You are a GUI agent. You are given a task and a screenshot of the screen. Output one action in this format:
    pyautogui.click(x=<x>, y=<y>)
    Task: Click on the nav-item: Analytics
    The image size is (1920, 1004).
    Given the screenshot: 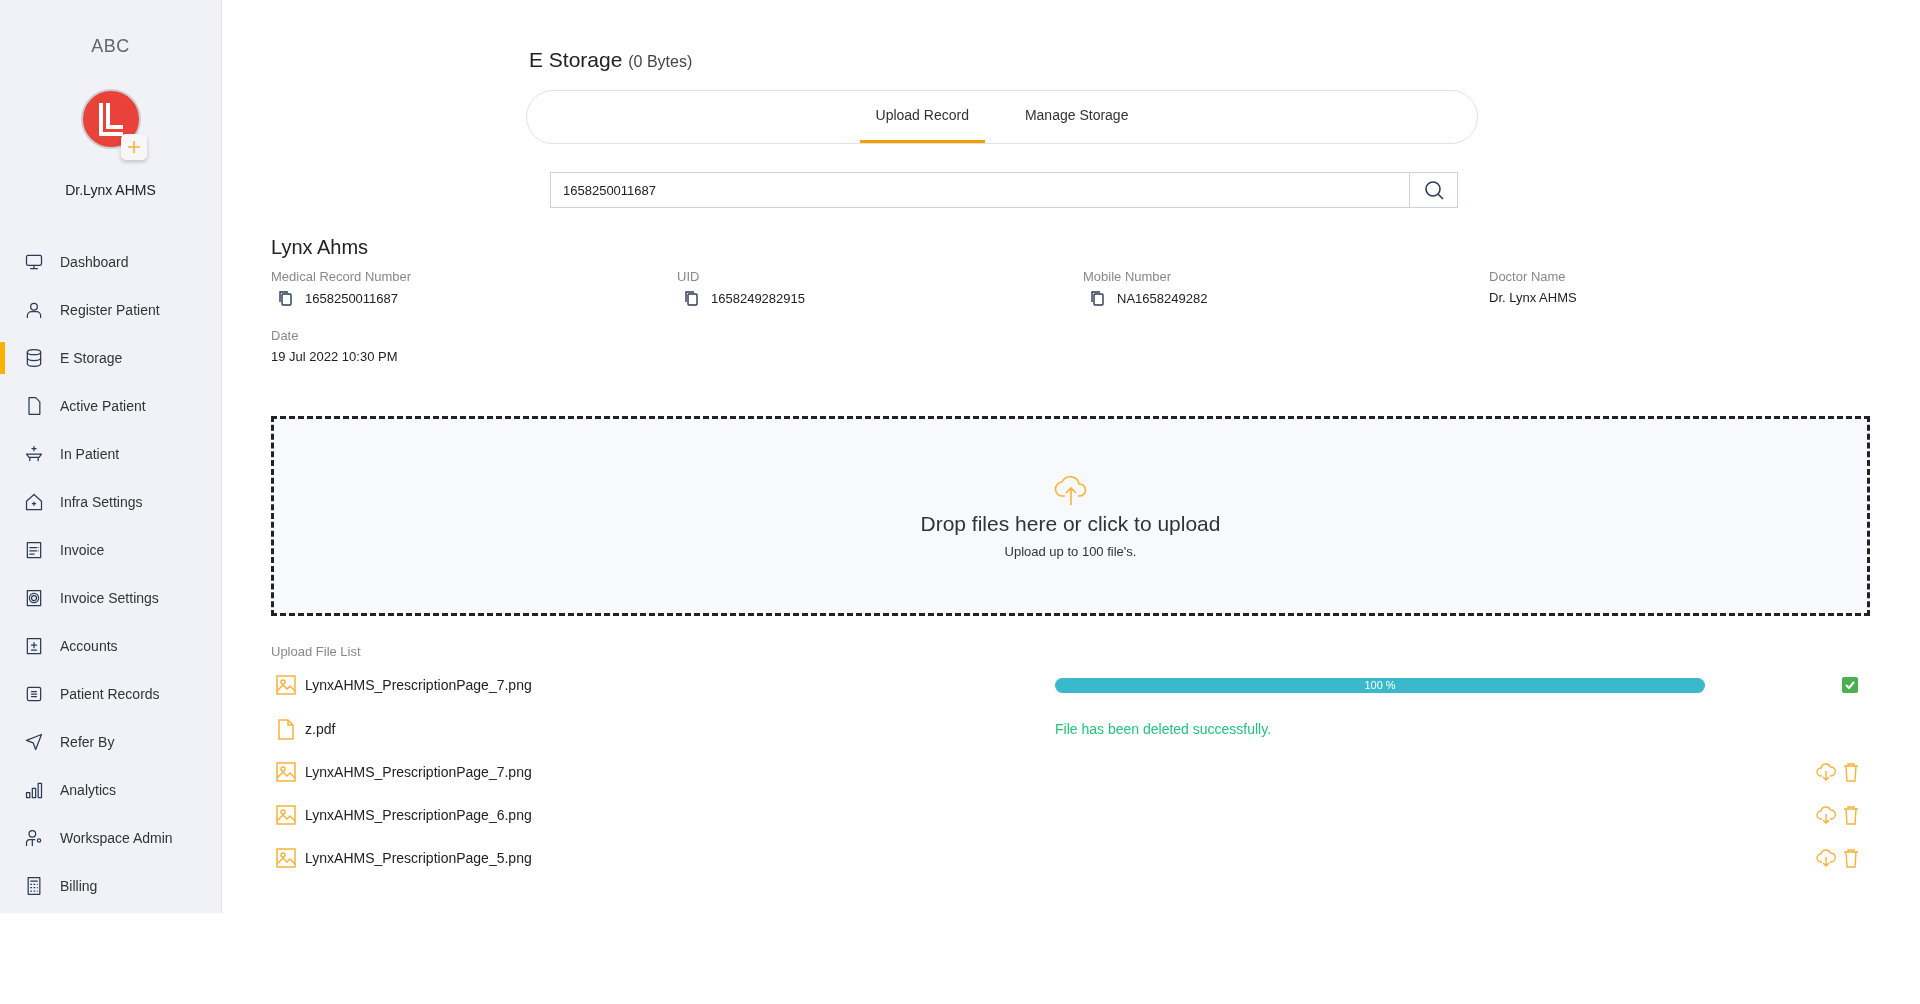 What is the action you would take?
    pyautogui.click(x=110, y=790)
    